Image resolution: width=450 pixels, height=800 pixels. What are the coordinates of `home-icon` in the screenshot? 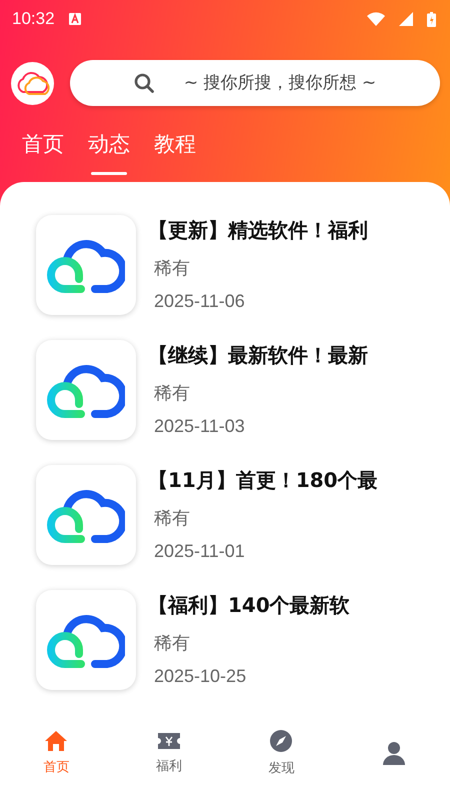 It's located at (56, 741).